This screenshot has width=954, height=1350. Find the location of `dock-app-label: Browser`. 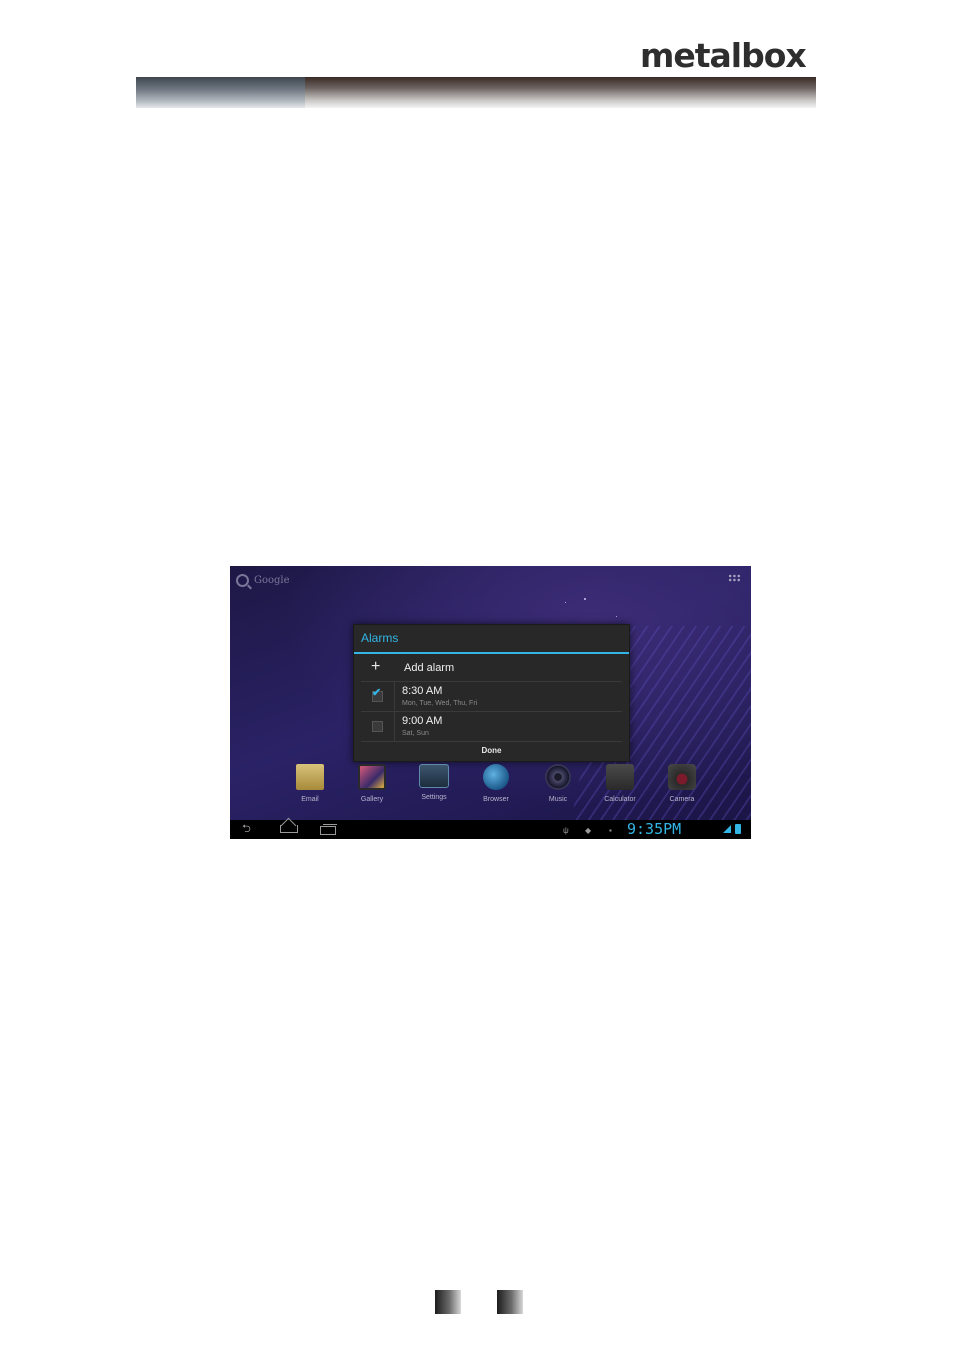

dock-app-label: Browser is located at coordinates (496, 799).